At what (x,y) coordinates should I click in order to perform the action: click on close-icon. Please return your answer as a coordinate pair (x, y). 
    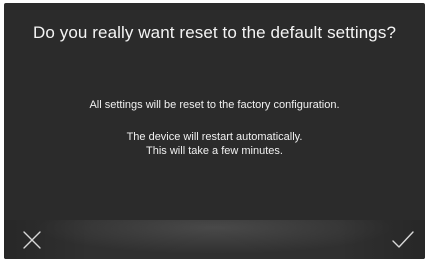
    Looking at the image, I should click on (32, 240).